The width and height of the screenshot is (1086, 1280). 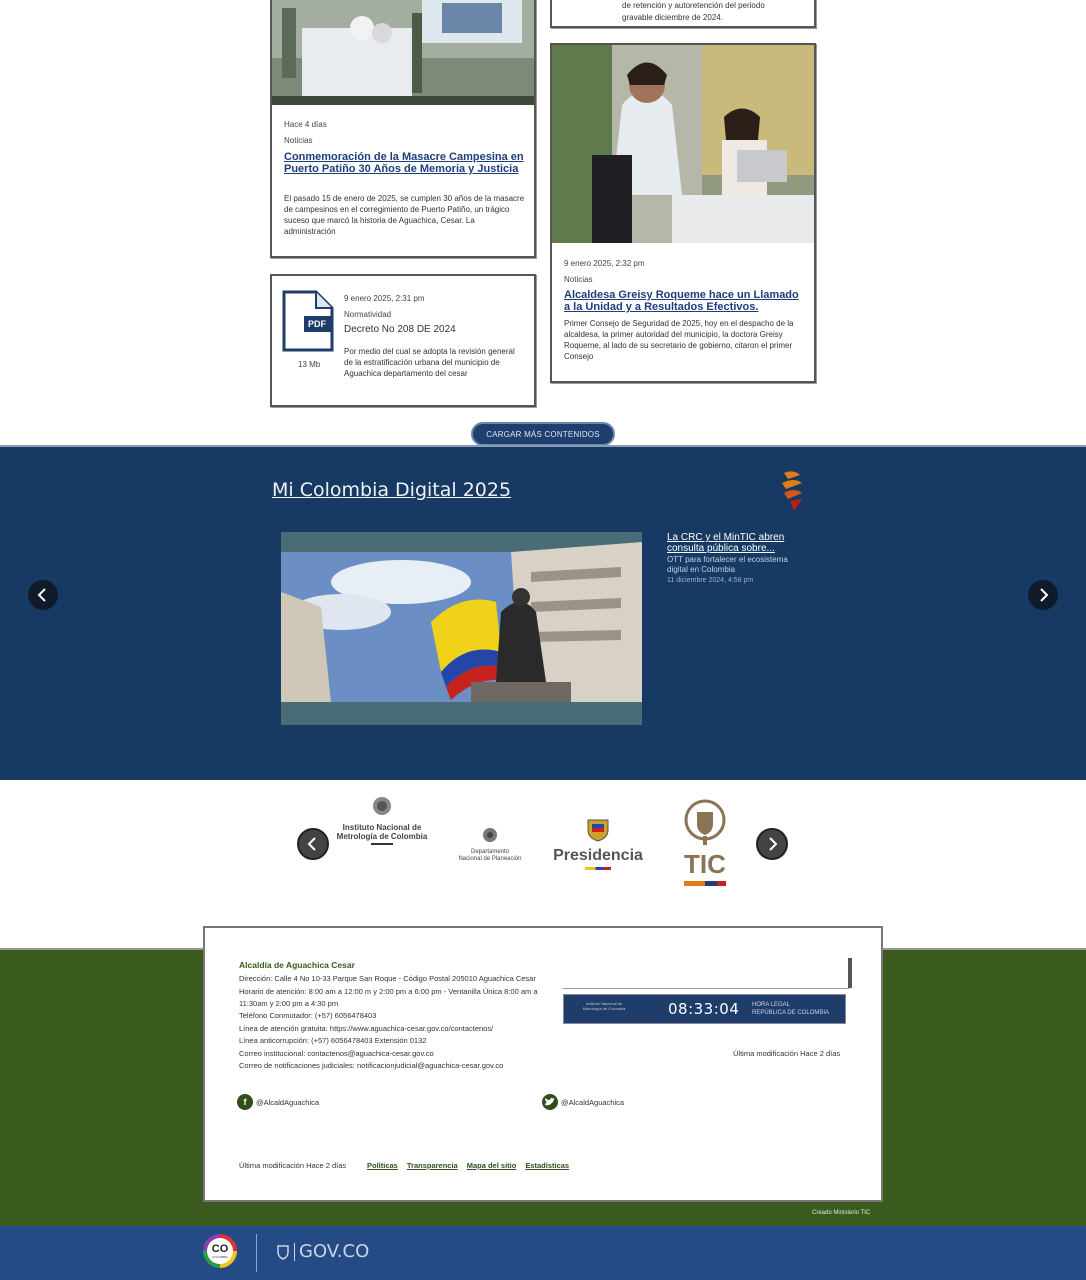 I want to click on carousel-next-button, so click(x=1043, y=595).